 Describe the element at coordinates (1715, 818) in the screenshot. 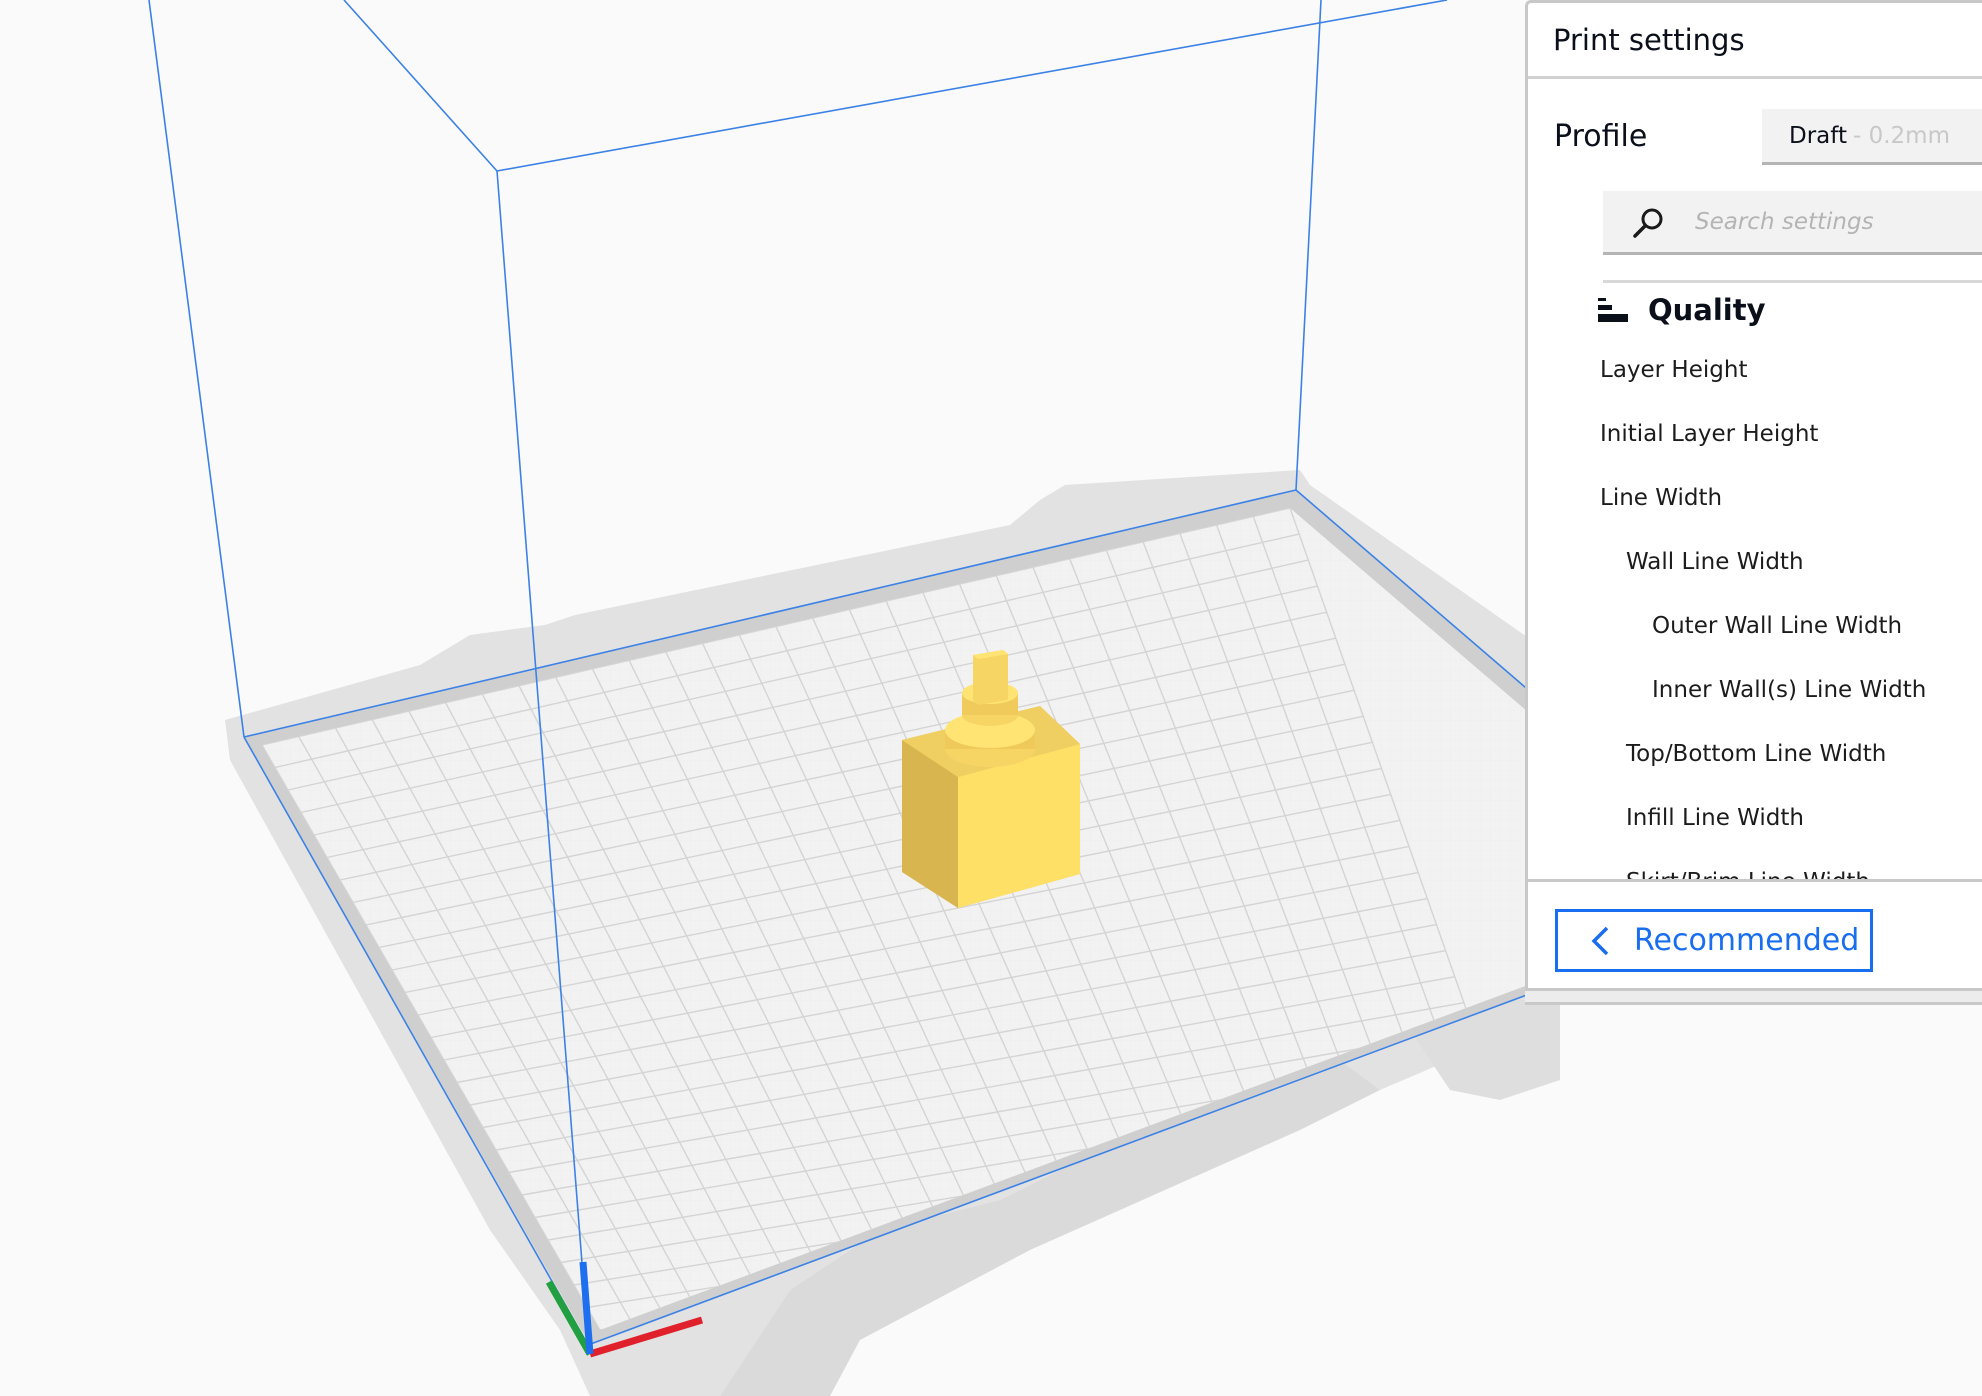

I see `setting-infill-line-width: Infill Line Width` at that location.